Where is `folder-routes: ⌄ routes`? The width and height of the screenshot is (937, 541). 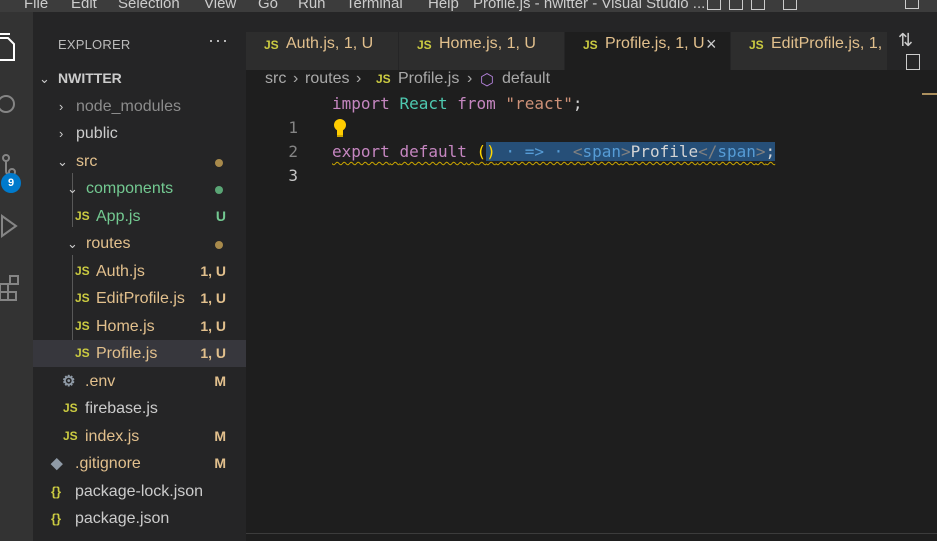 folder-routes: ⌄ routes is located at coordinates (139, 243).